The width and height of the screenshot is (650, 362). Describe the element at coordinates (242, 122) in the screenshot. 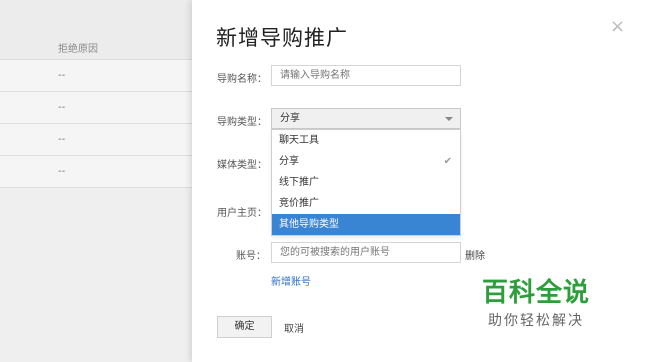

I see `type-label: 导购类型：` at that location.